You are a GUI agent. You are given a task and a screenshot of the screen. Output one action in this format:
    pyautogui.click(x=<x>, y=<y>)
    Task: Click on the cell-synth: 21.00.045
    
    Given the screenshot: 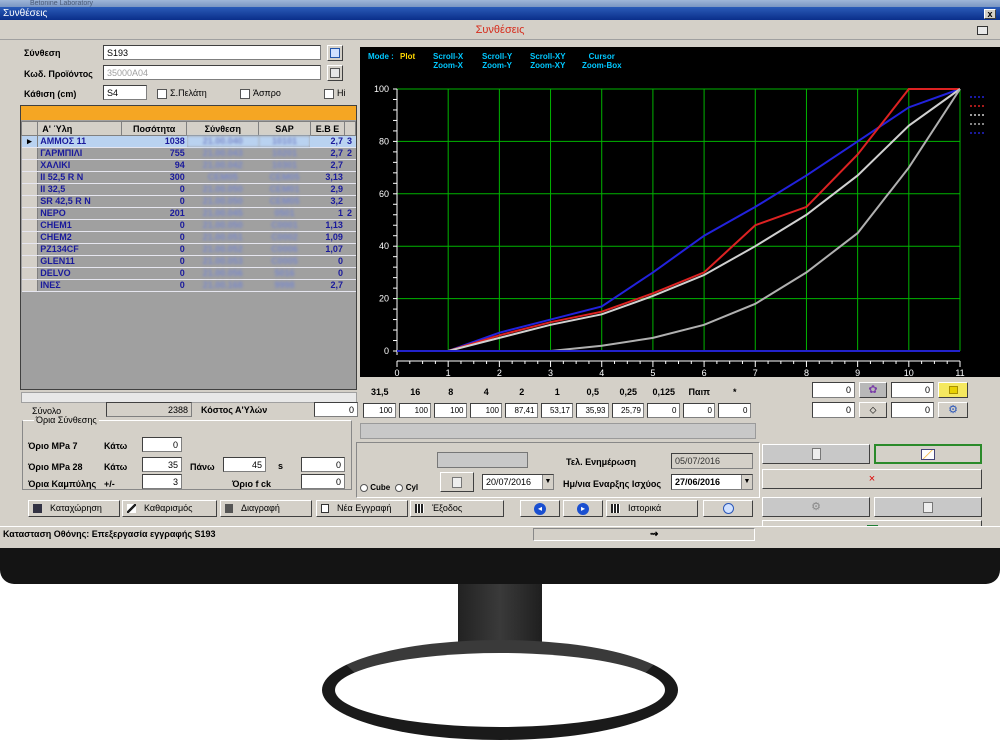 What is the action you would take?
    pyautogui.click(x=222, y=213)
    